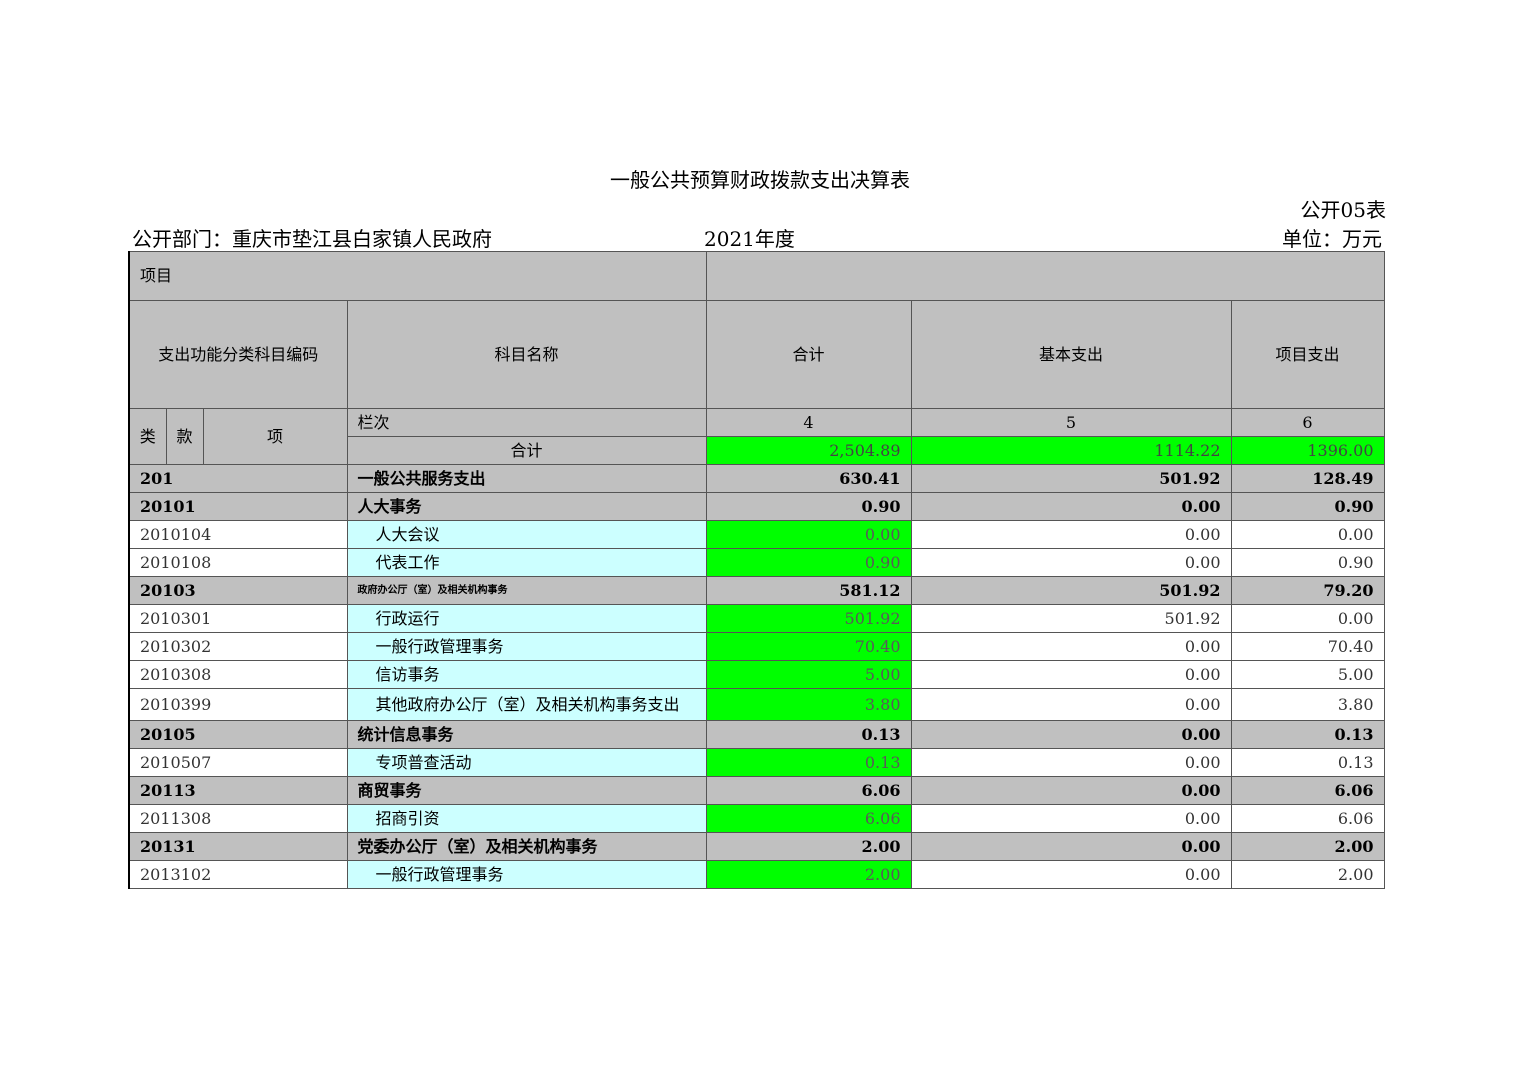 This screenshot has width=1520, height=1075. I want to click on table-row: 2010399 其他政府办公厅（室）及相关机构事务支出 3.80 0.00 3.80, so click(756, 704).